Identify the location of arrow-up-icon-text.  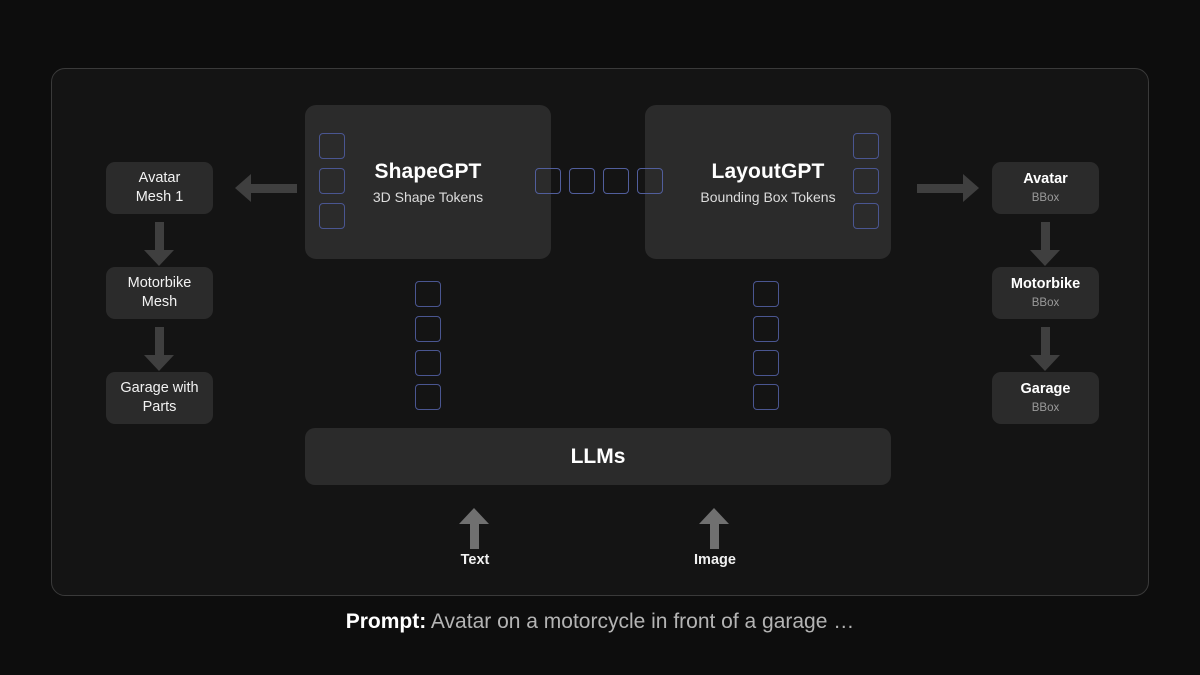
(474, 528).